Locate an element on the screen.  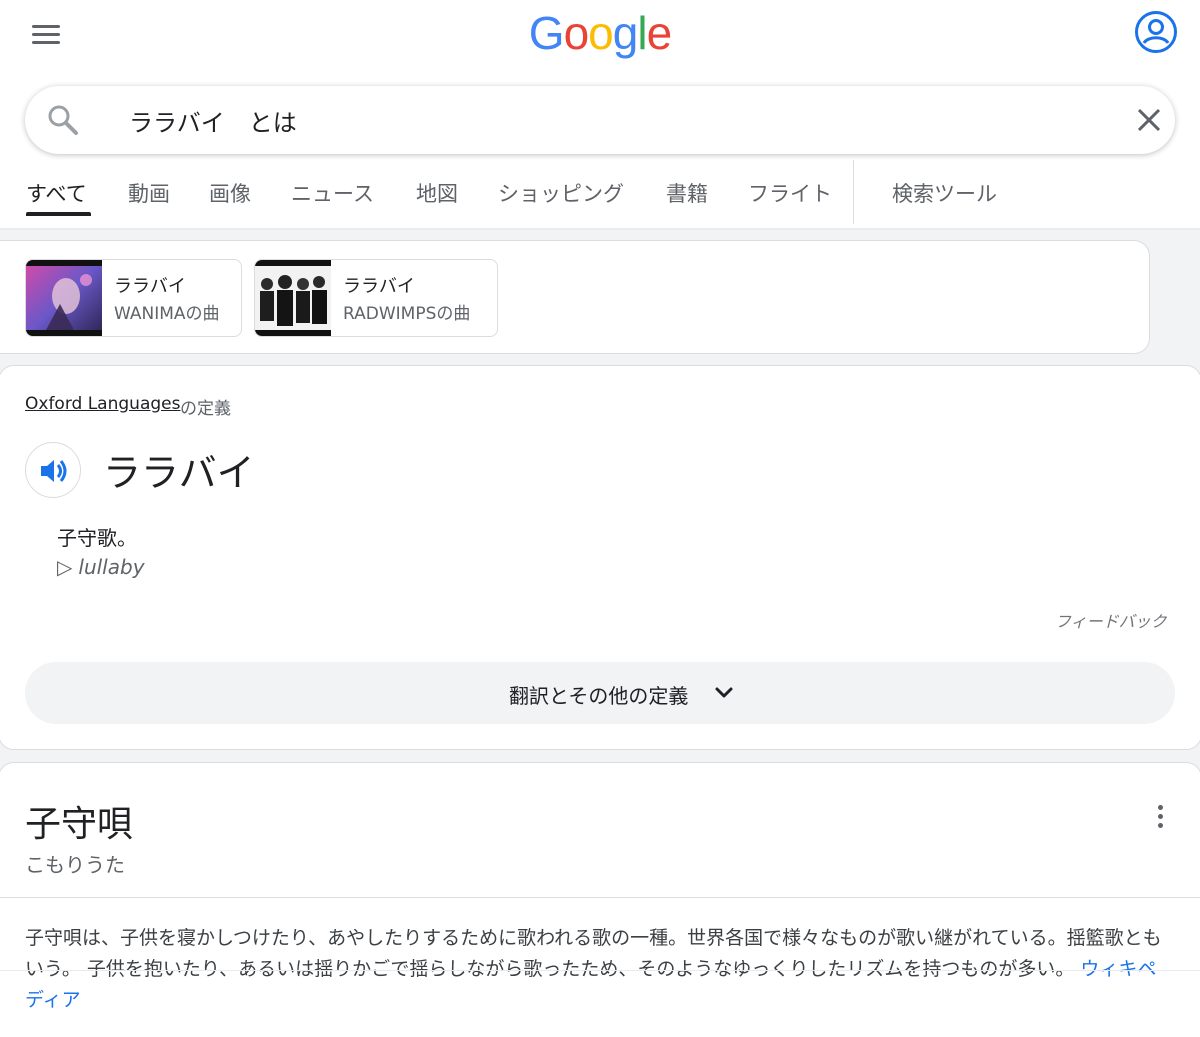
active-tab-indicator is located at coordinates (58, 214).